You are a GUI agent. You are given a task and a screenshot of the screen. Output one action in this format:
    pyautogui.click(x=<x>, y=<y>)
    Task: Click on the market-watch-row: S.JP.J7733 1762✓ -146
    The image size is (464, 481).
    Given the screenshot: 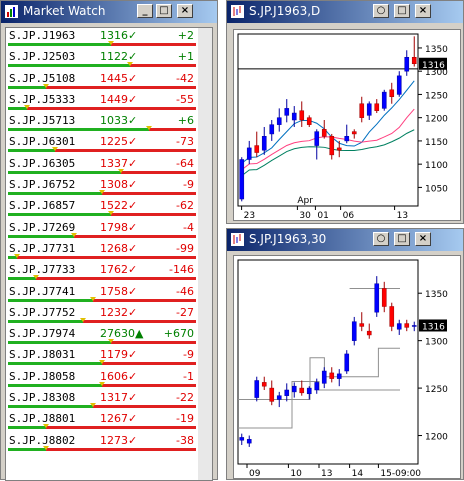 What is the action you would take?
    pyautogui.click(x=109, y=272)
    